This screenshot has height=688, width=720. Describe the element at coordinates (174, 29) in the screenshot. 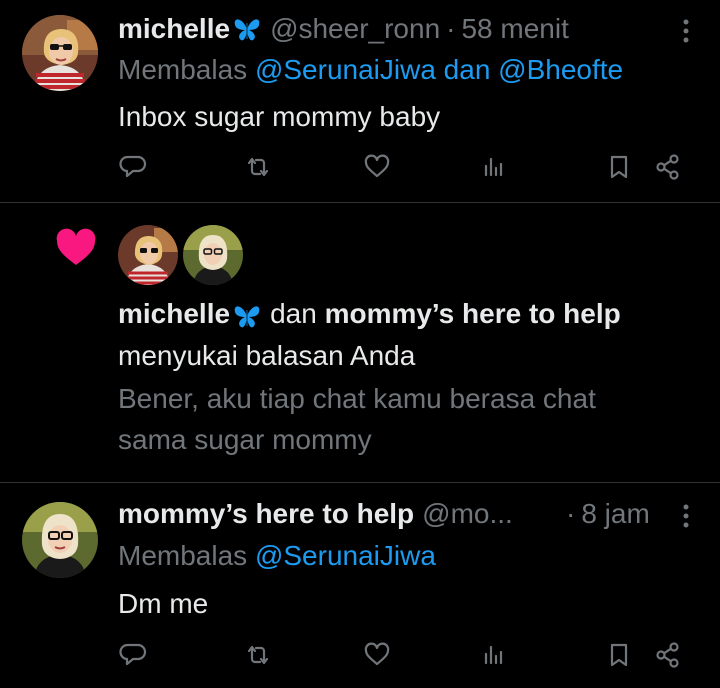

I see `author-name: michelle` at that location.